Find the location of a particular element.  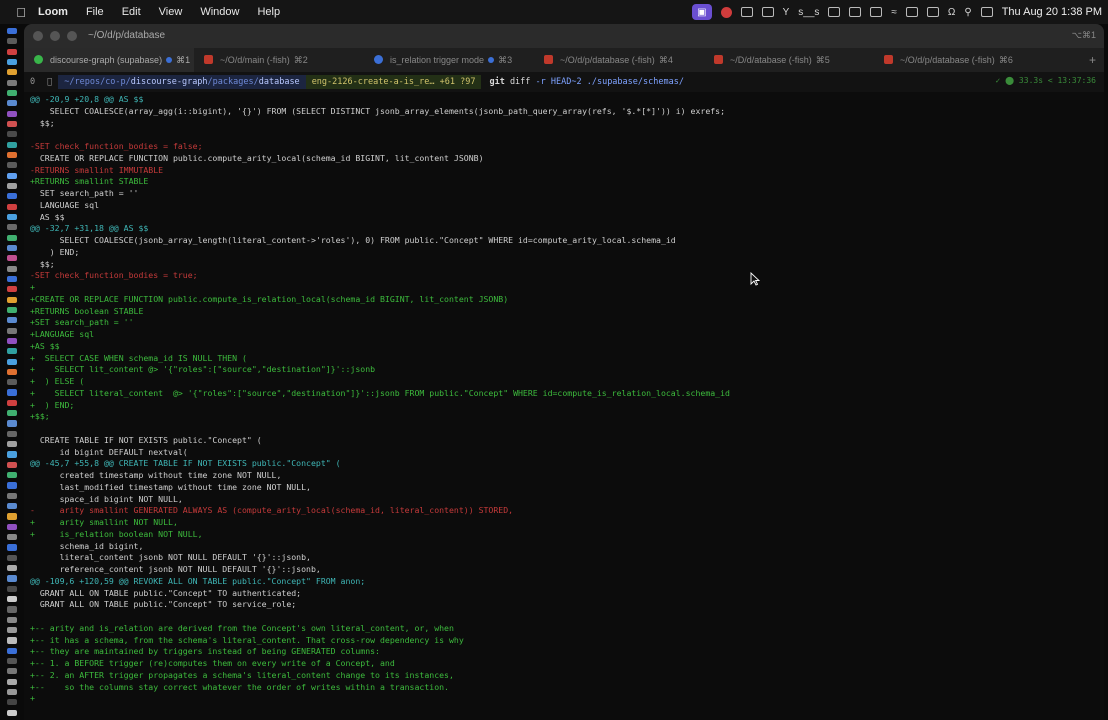

tab-1: discourse-graph (supabase) ⌘1 is located at coordinates (109, 60).